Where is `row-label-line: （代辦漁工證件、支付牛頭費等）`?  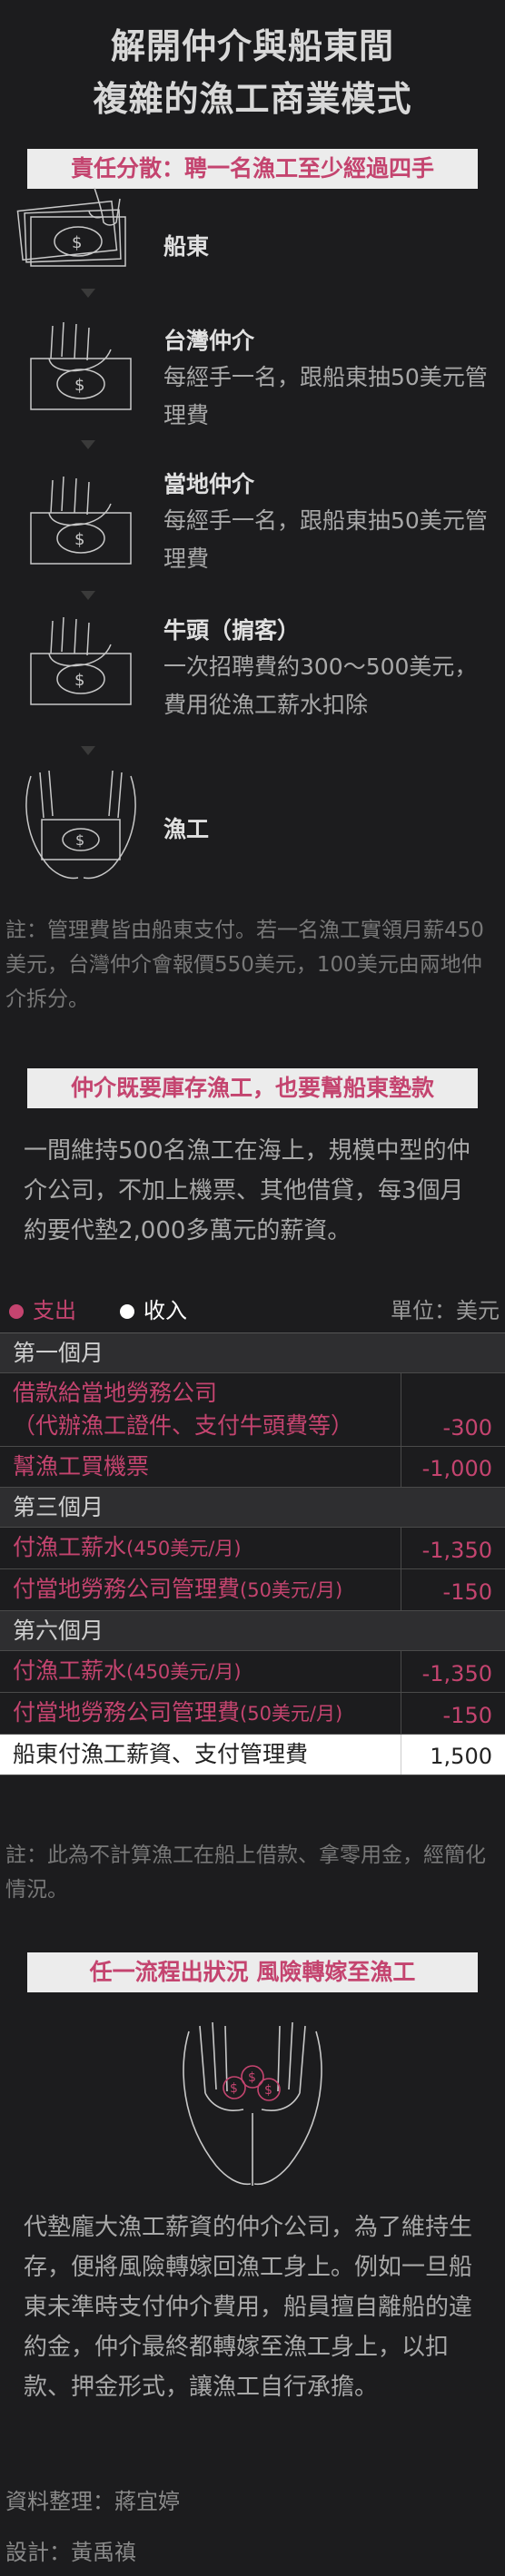
row-label-line: （代辦漁工證件、支付牛頭費等） is located at coordinates (184, 1425).